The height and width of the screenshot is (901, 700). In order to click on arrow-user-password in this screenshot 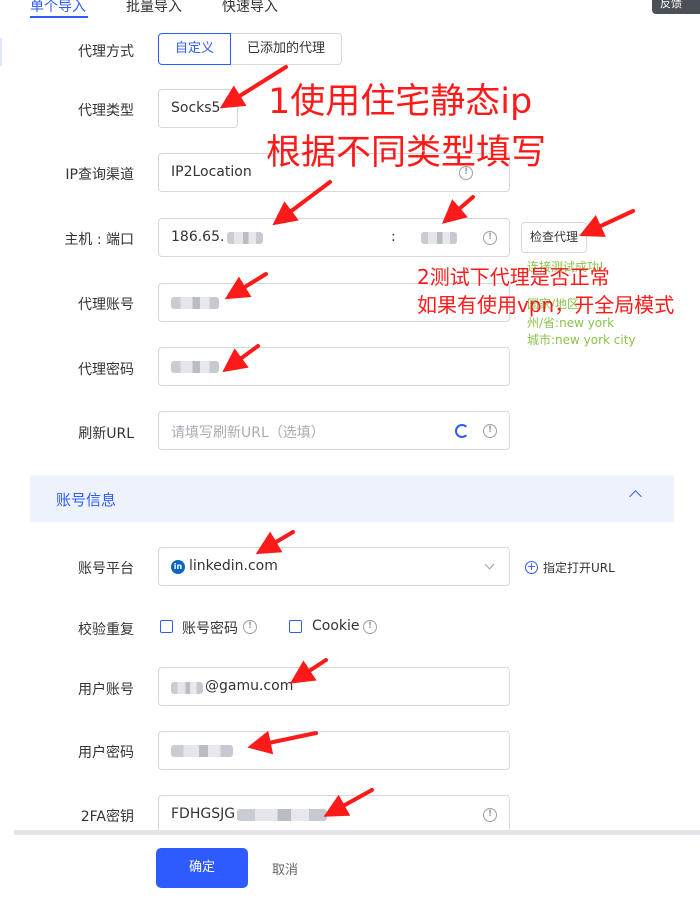, I will do `click(282, 742)`.